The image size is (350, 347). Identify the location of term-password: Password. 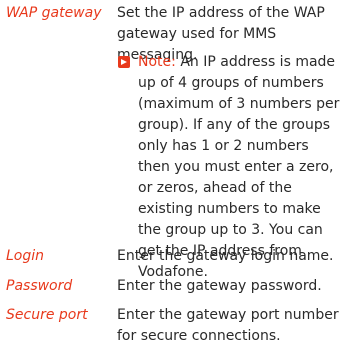
(39, 286).